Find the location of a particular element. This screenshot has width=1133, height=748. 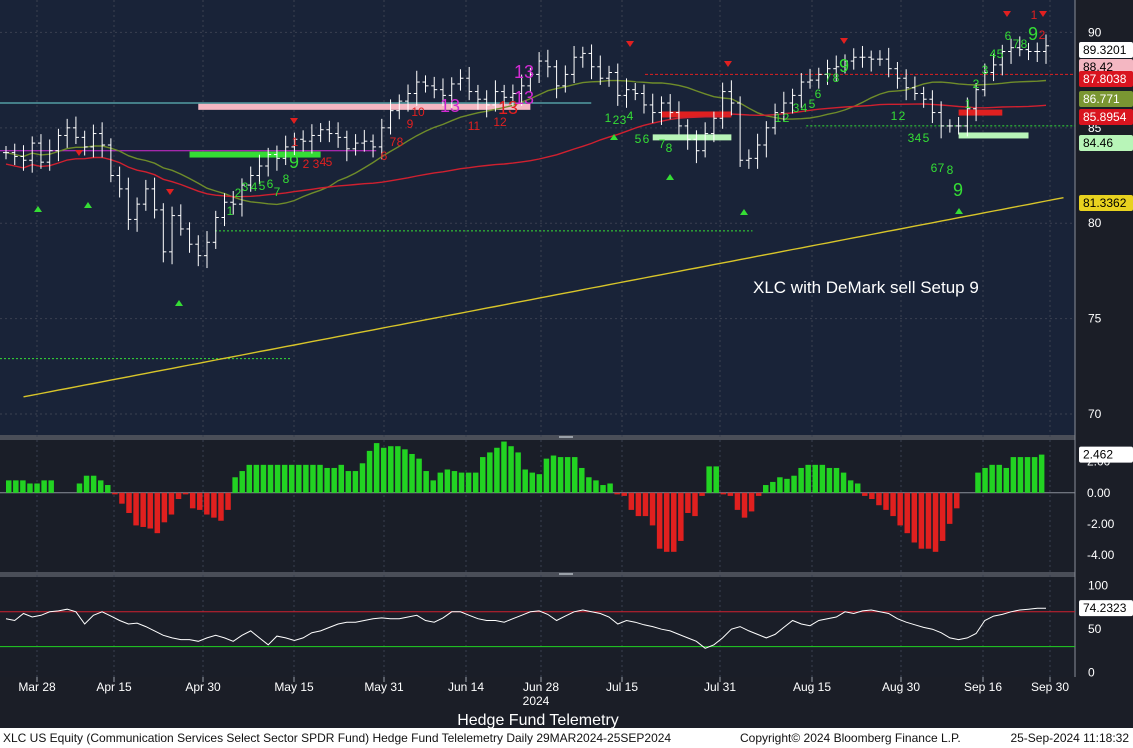

price-tag-label: 89.3201 is located at coordinates (1105, 50).